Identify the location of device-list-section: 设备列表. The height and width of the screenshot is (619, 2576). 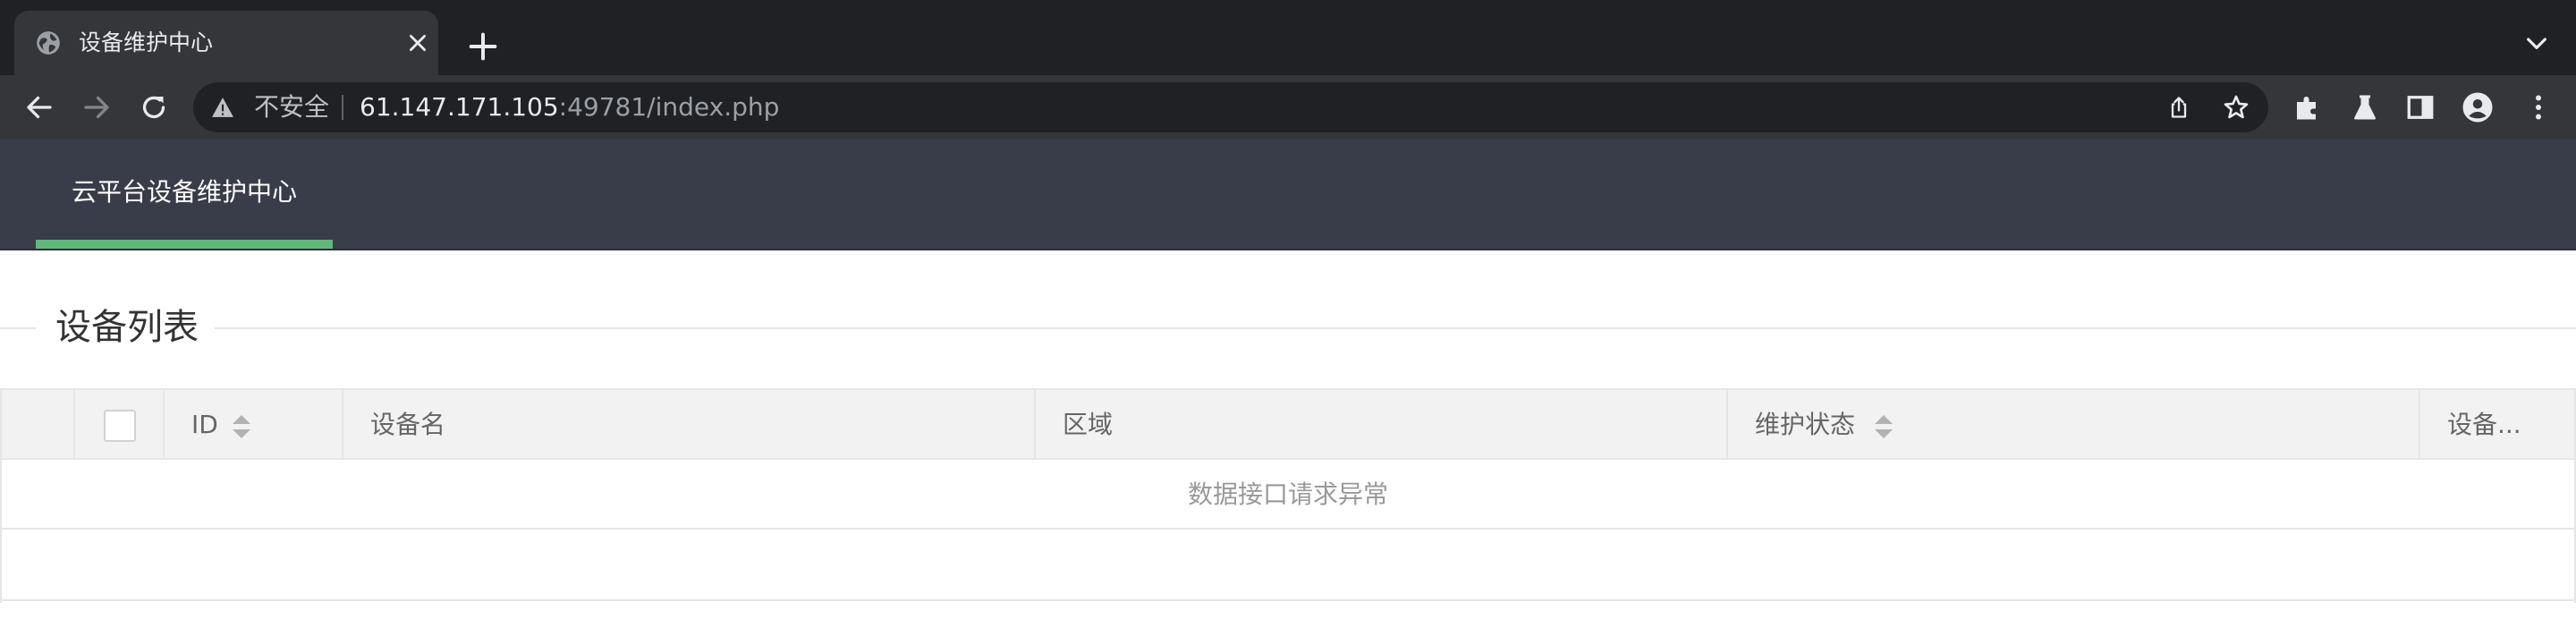
(1288, 327).